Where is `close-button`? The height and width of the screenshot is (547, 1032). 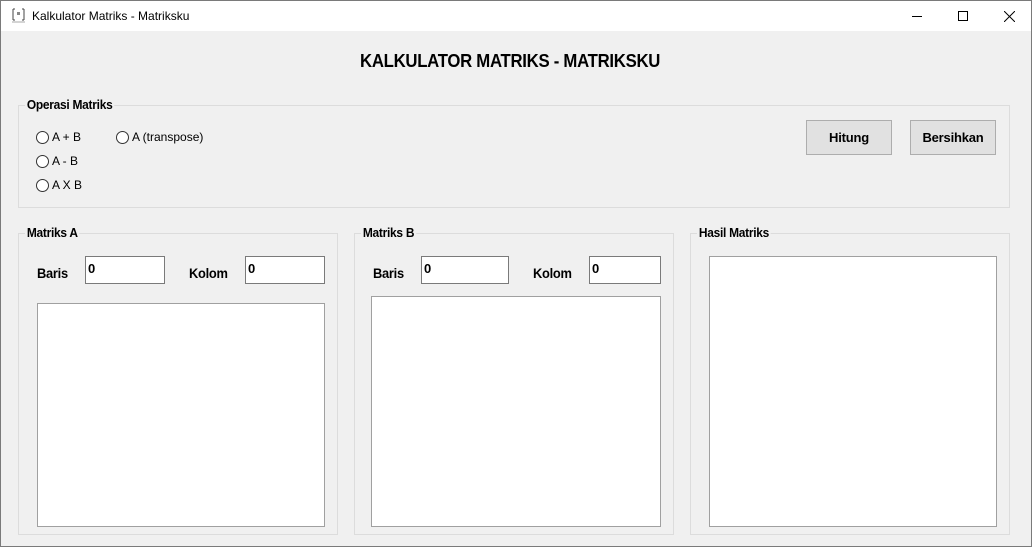 close-button is located at coordinates (1009, 16).